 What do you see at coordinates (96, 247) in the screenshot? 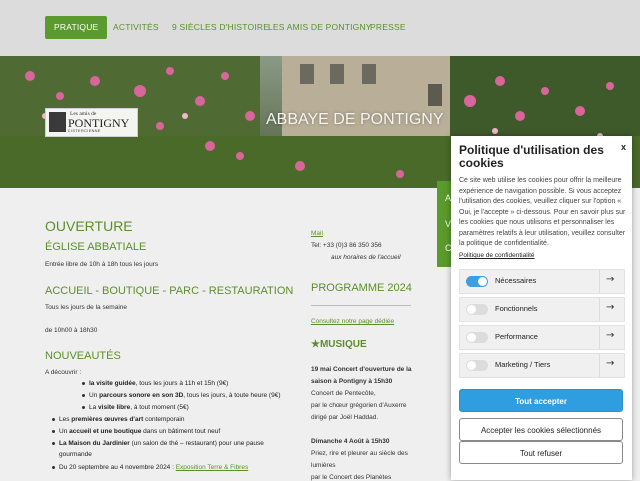
I see `eglise-heading: ÉGLISE ABBATIALE` at bounding box center [96, 247].